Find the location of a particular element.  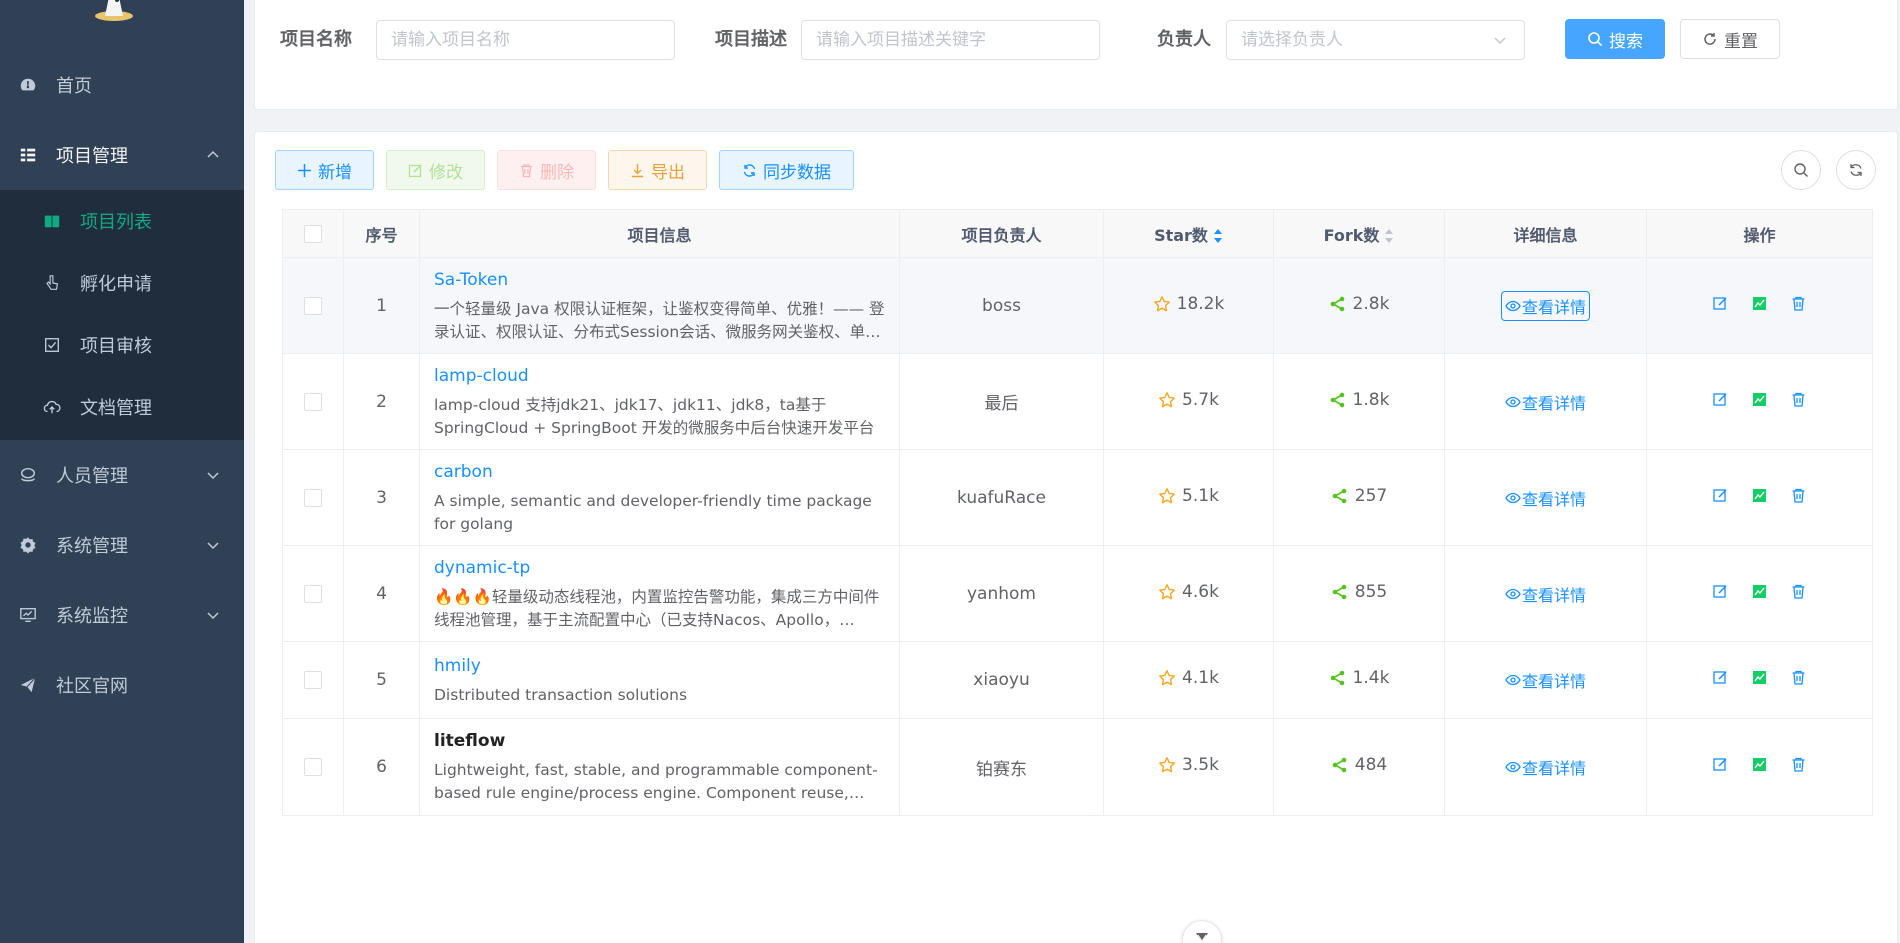

sort-active-icon is located at coordinates (1218, 236).